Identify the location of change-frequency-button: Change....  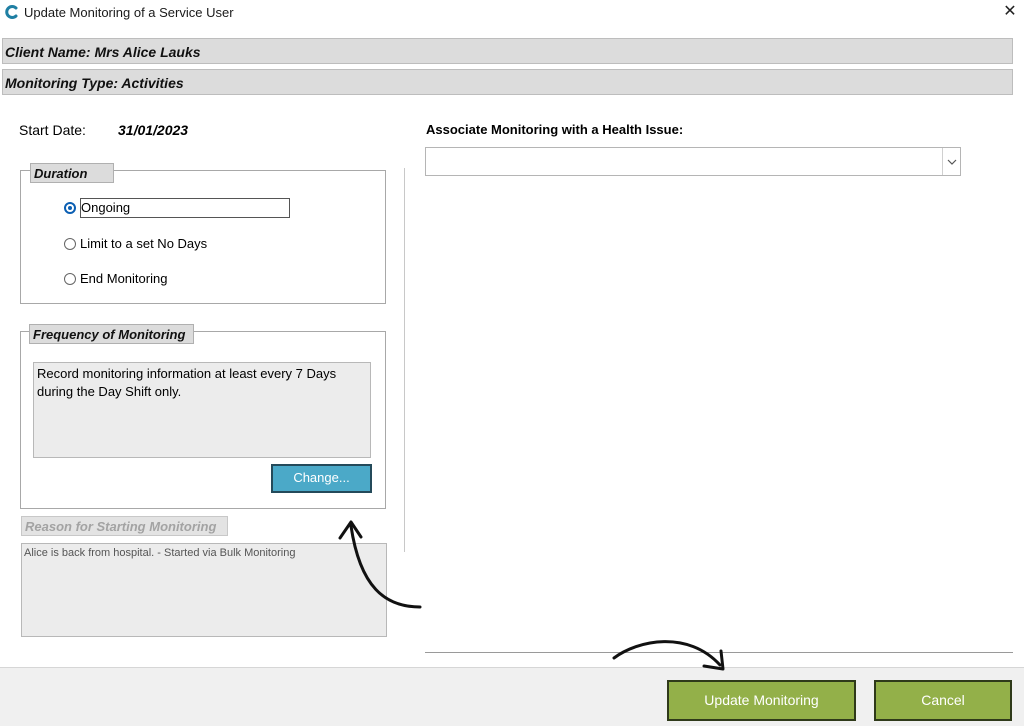
(321, 478).